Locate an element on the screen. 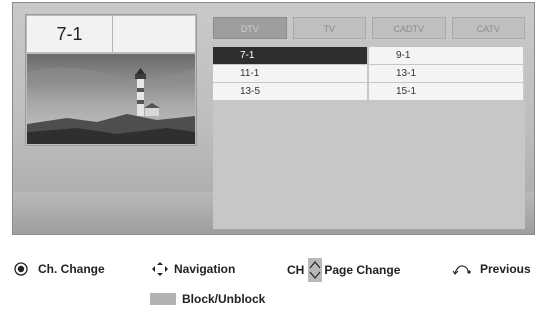 This screenshot has width=539, height=315. ok-button-icon is located at coordinates (21, 269).